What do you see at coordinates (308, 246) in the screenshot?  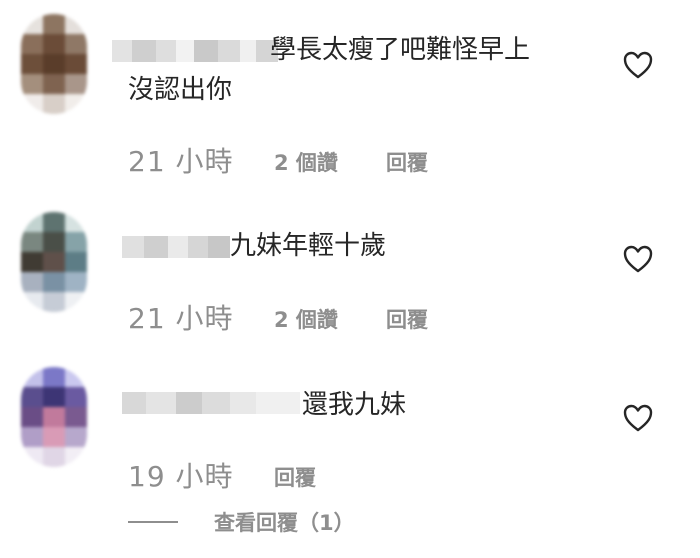 I see `comment-text-line1: 九妹年輕十歲` at bounding box center [308, 246].